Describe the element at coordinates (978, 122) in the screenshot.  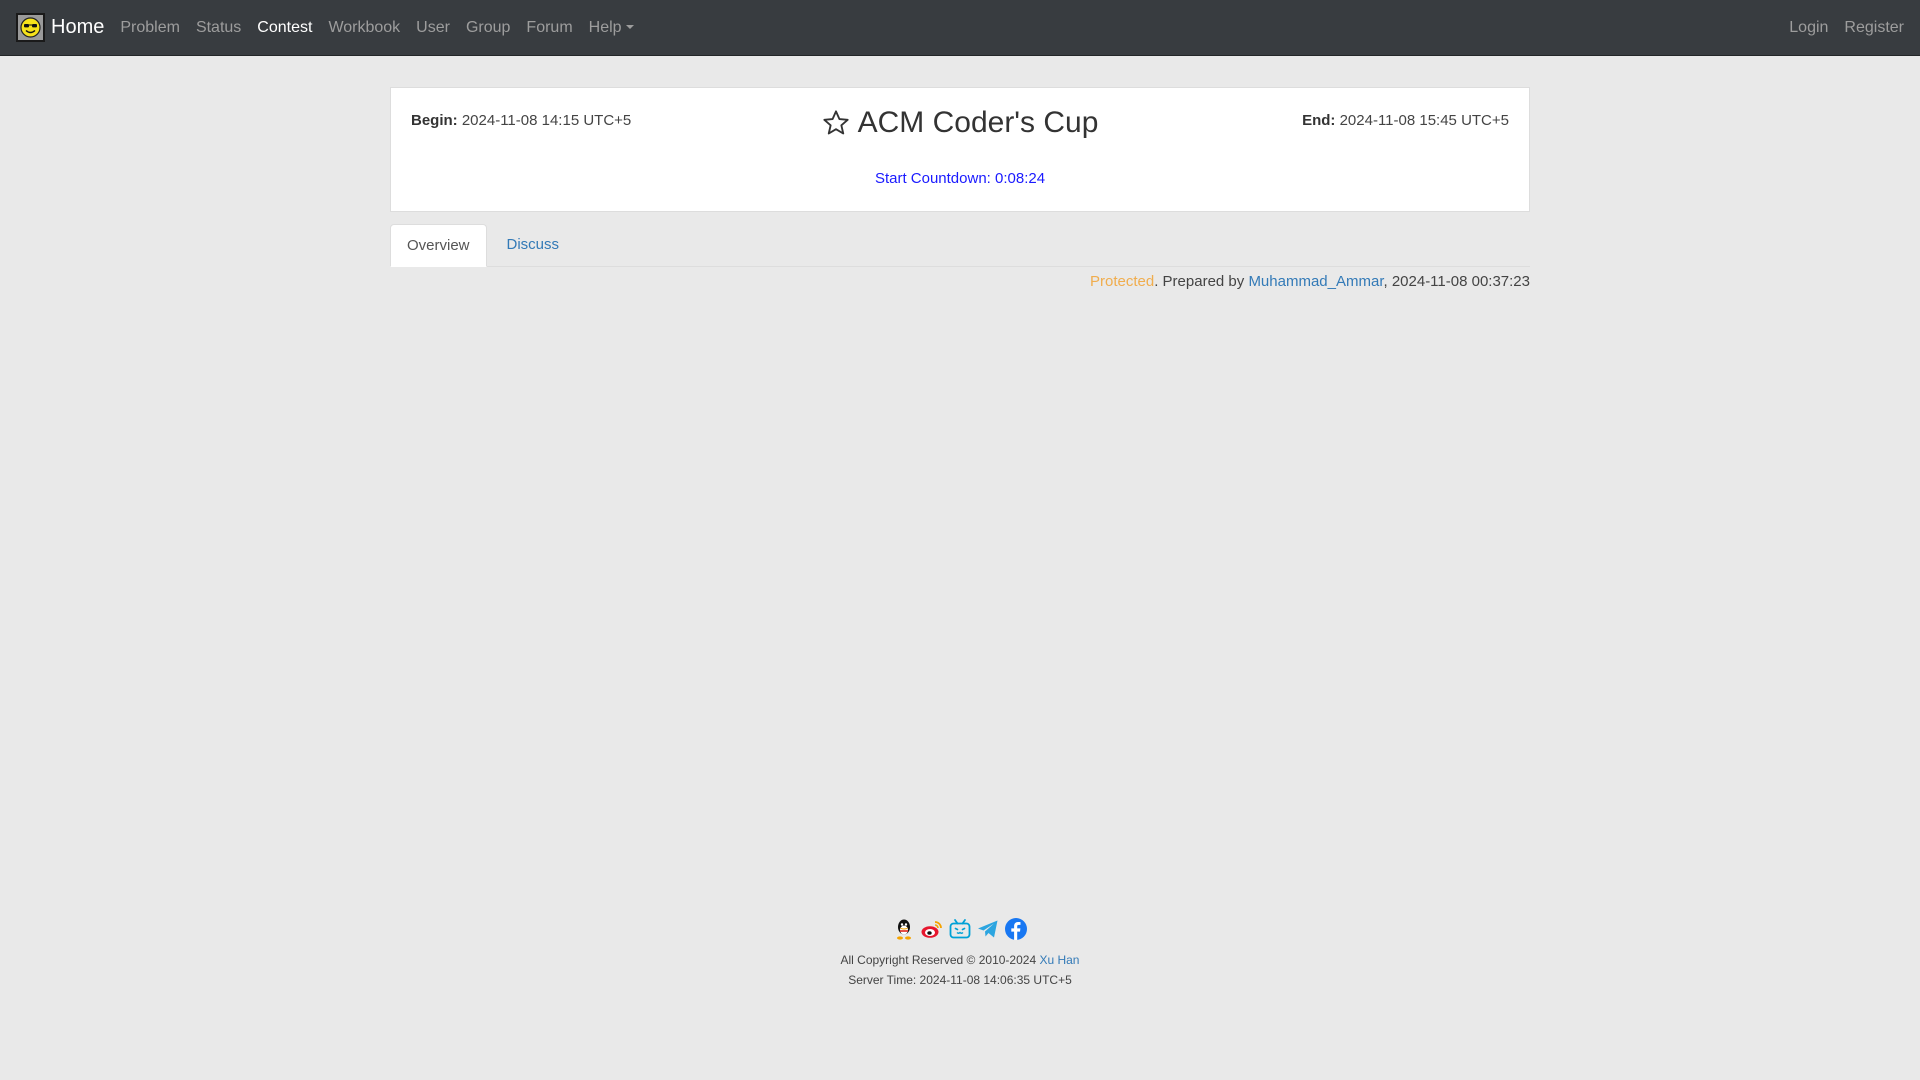
I see `contest-title: ACM Coder's Cup` at that location.